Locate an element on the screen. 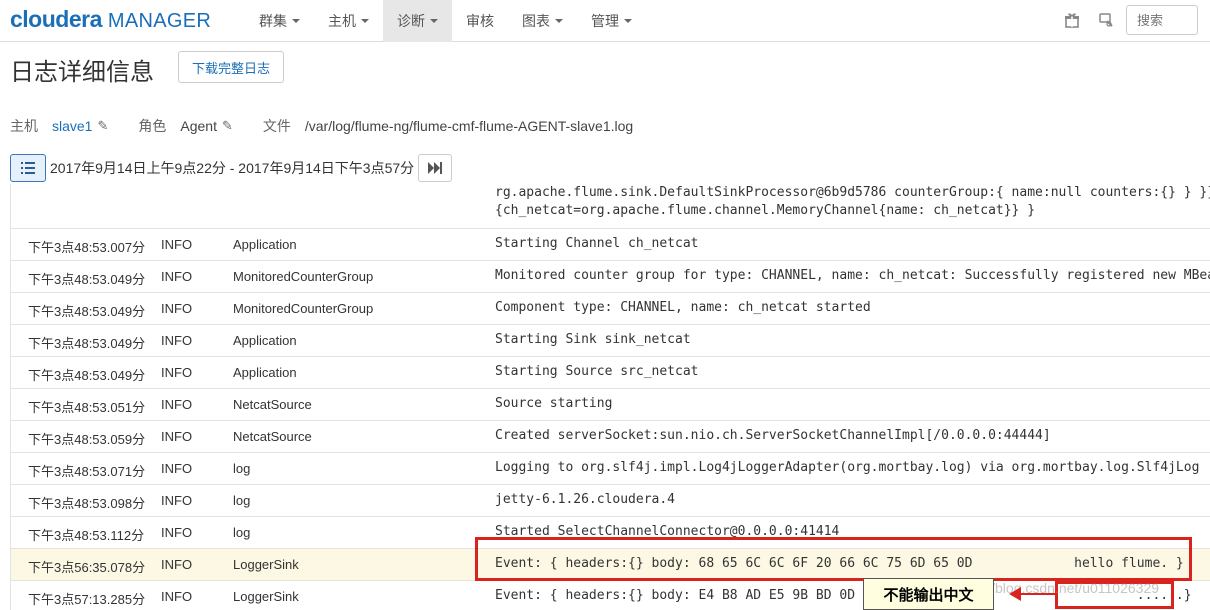 The image size is (1210, 610). host-label: 主机 is located at coordinates (24, 126).